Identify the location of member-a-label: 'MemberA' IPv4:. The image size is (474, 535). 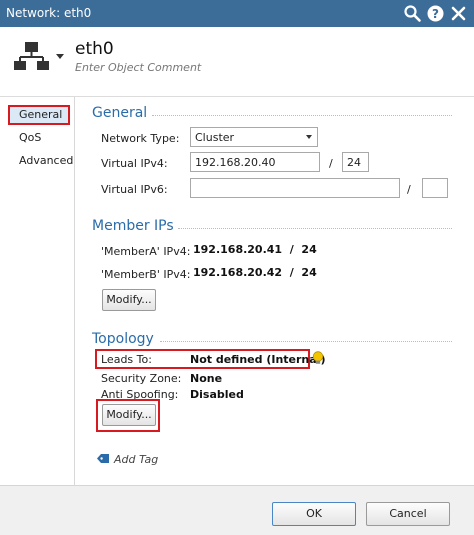
(146, 251).